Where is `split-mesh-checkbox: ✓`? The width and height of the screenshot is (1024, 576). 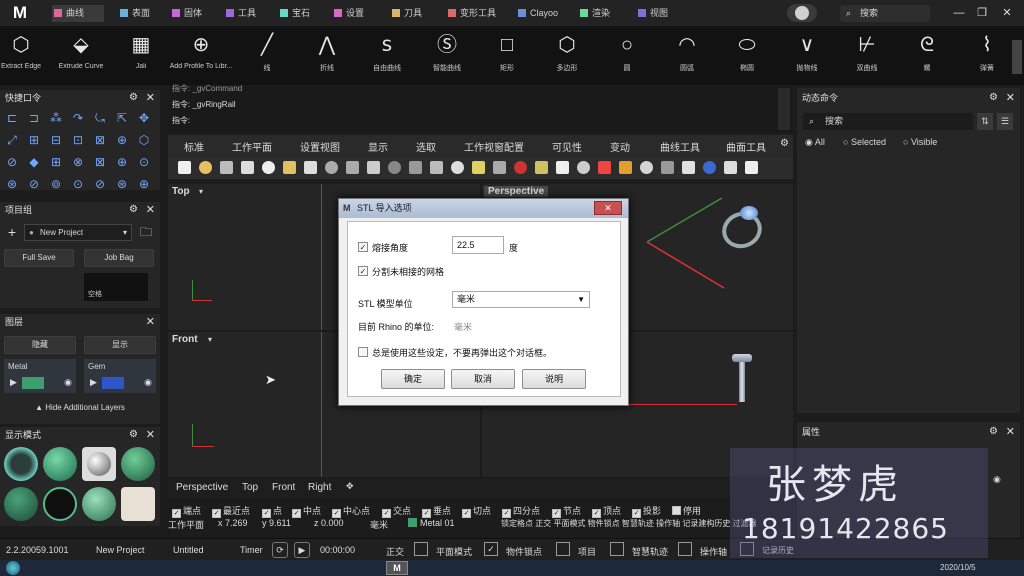 split-mesh-checkbox: ✓ is located at coordinates (363, 271).